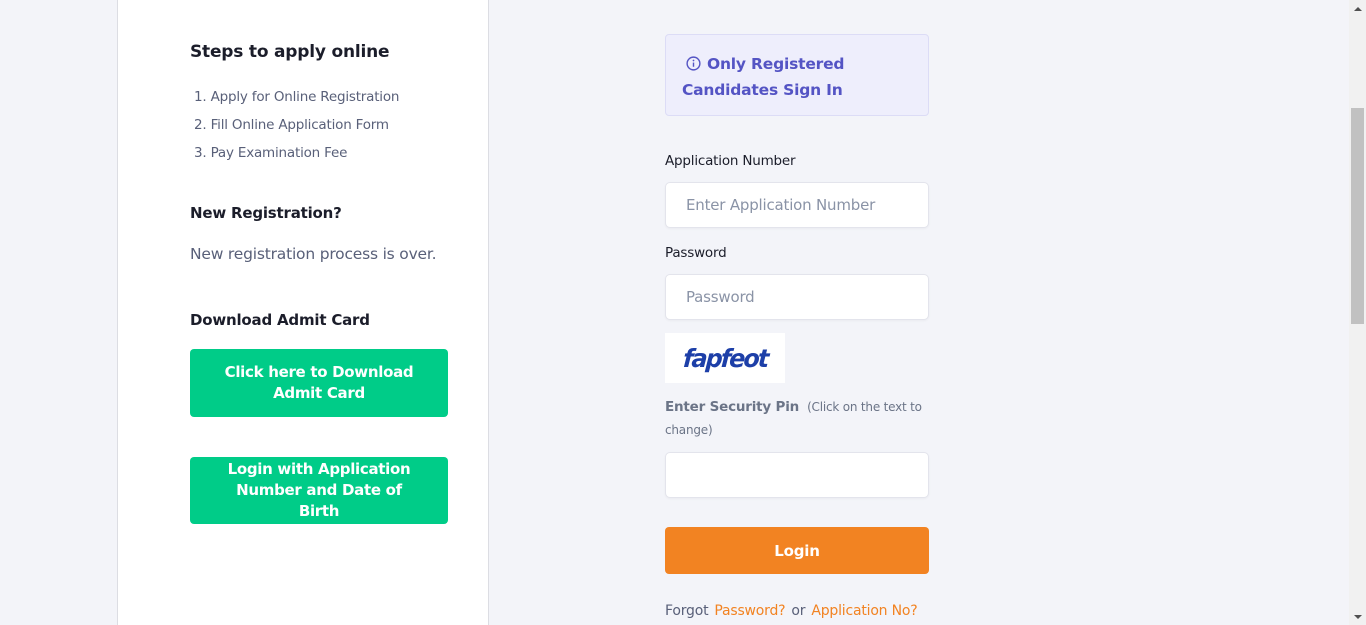  Describe the element at coordinates (687, 611) in the screenshot. I see `forgot-prefix: Forgot` at that location.